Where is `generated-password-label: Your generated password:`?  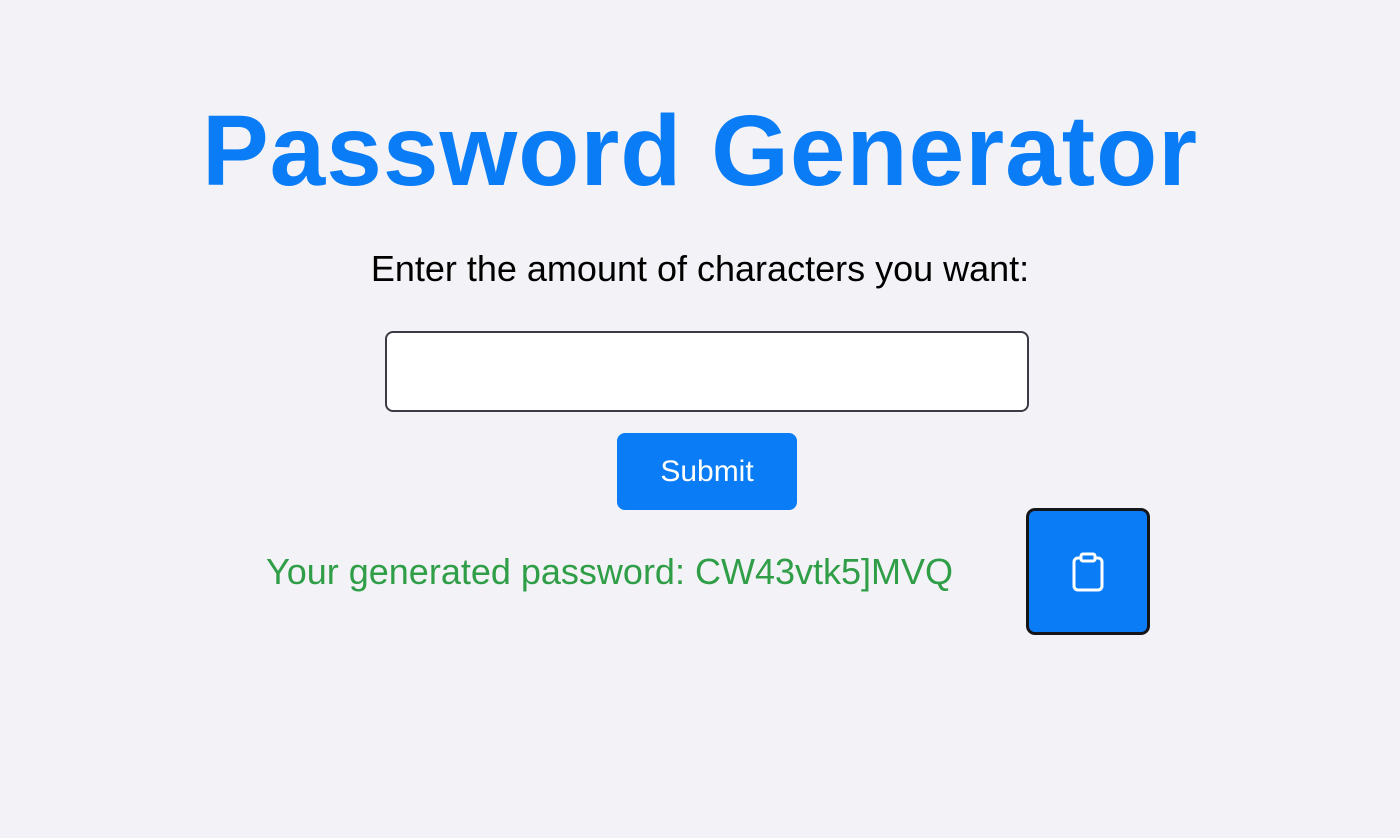
generated-password-label: Your generated password: is located at coordinates (480, 571).